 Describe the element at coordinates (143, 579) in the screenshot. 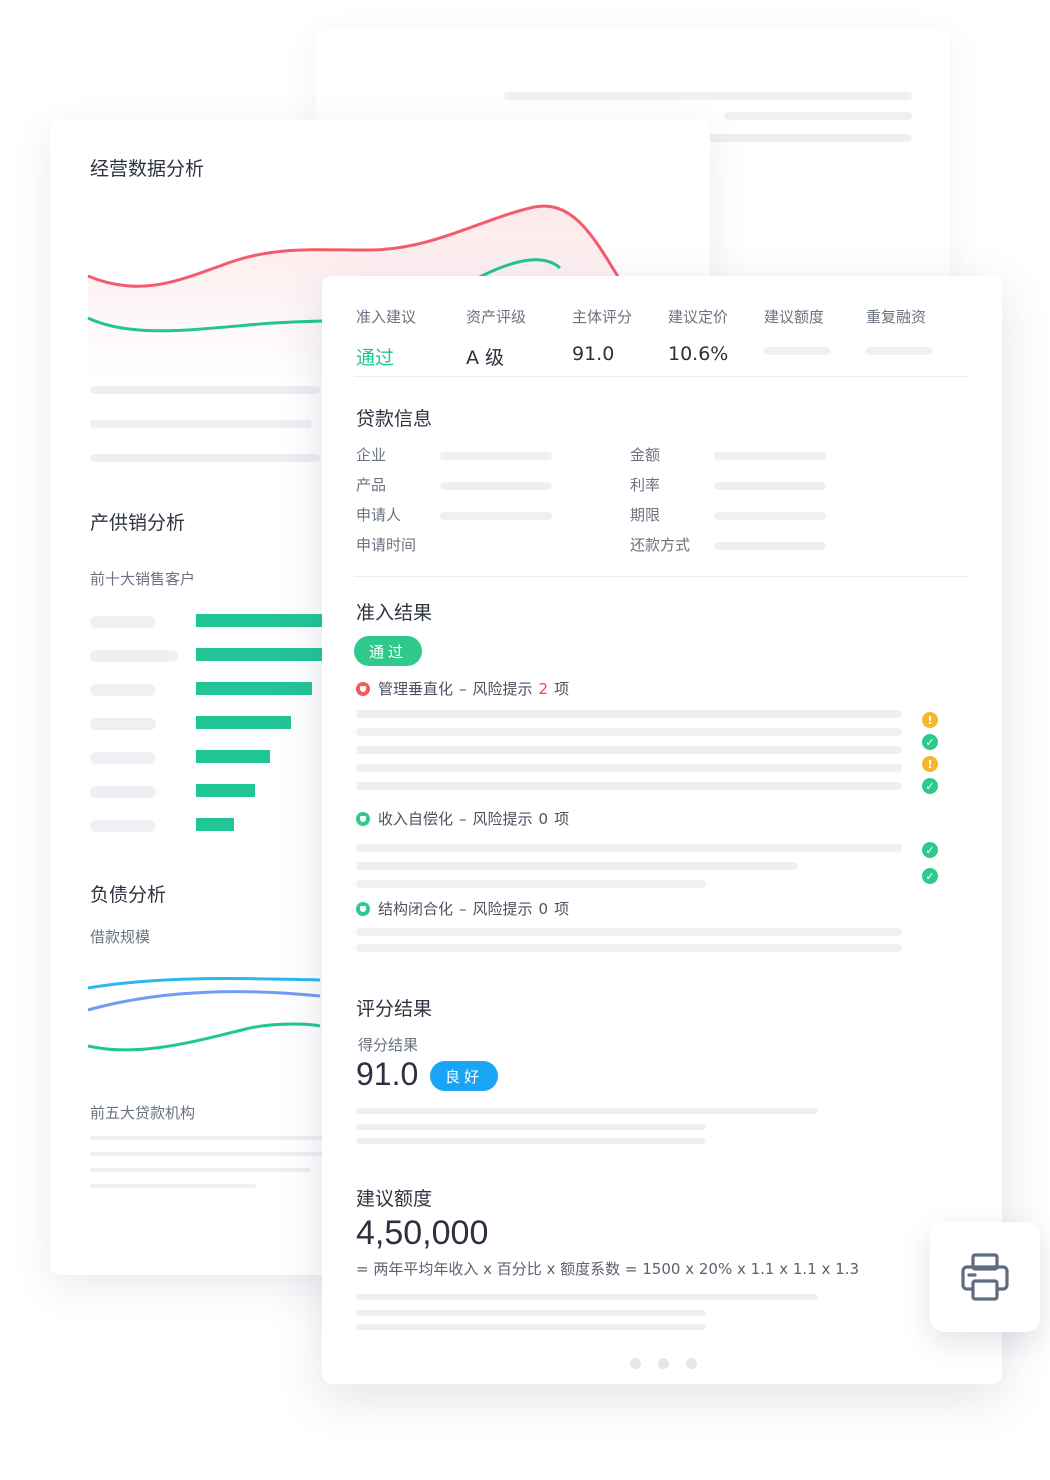

I see `top-customers-label: 前十大销售客户` at that location.